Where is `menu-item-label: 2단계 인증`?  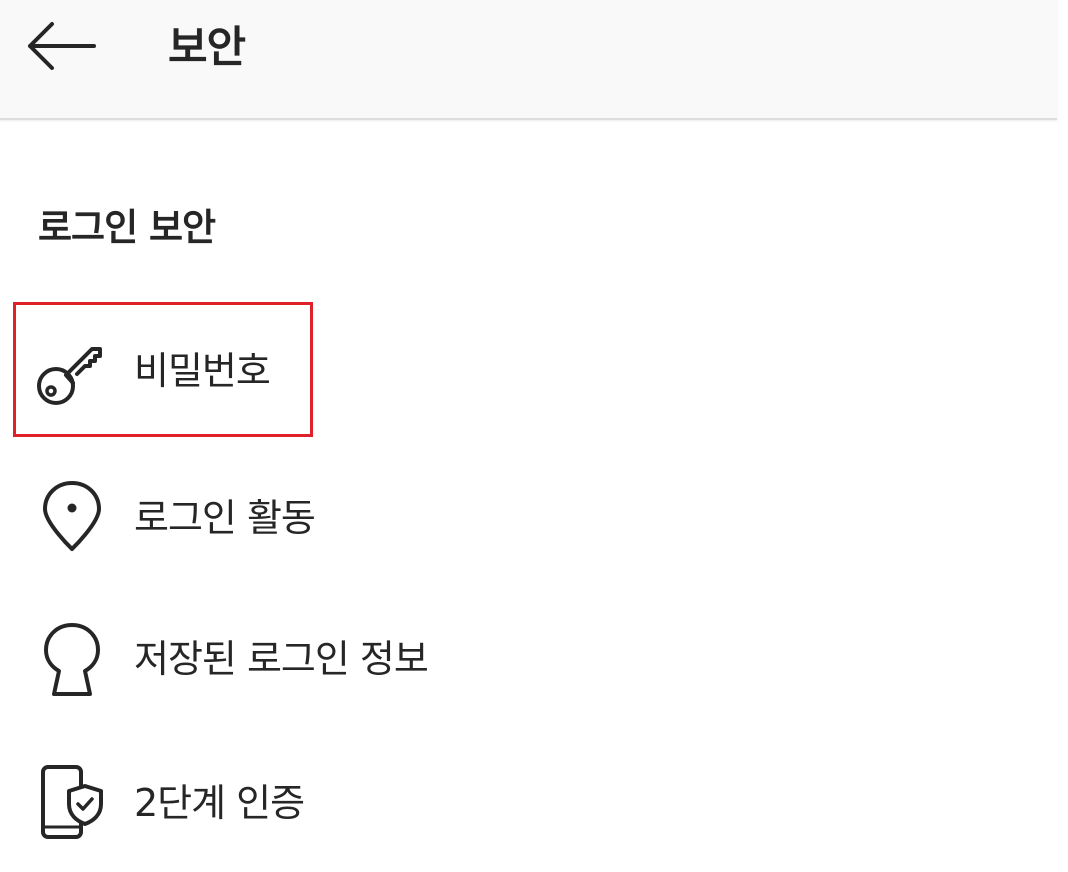
menu-item-label: 2단계 인증 is located at coordinates (219, 803).